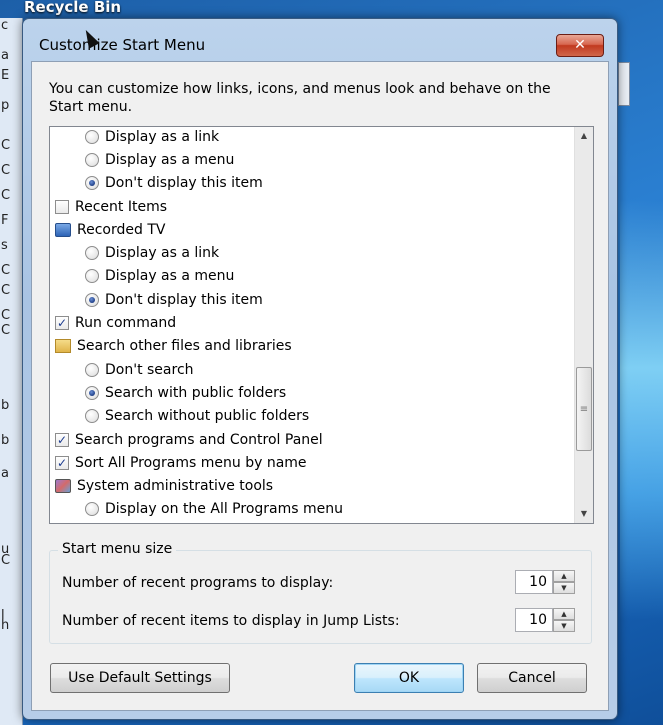 The height and width of the screenshot is (725, 663). Describe the element at coordinates (63, 229) in the screenshot. I see `recorded-tv-icon` at that location.